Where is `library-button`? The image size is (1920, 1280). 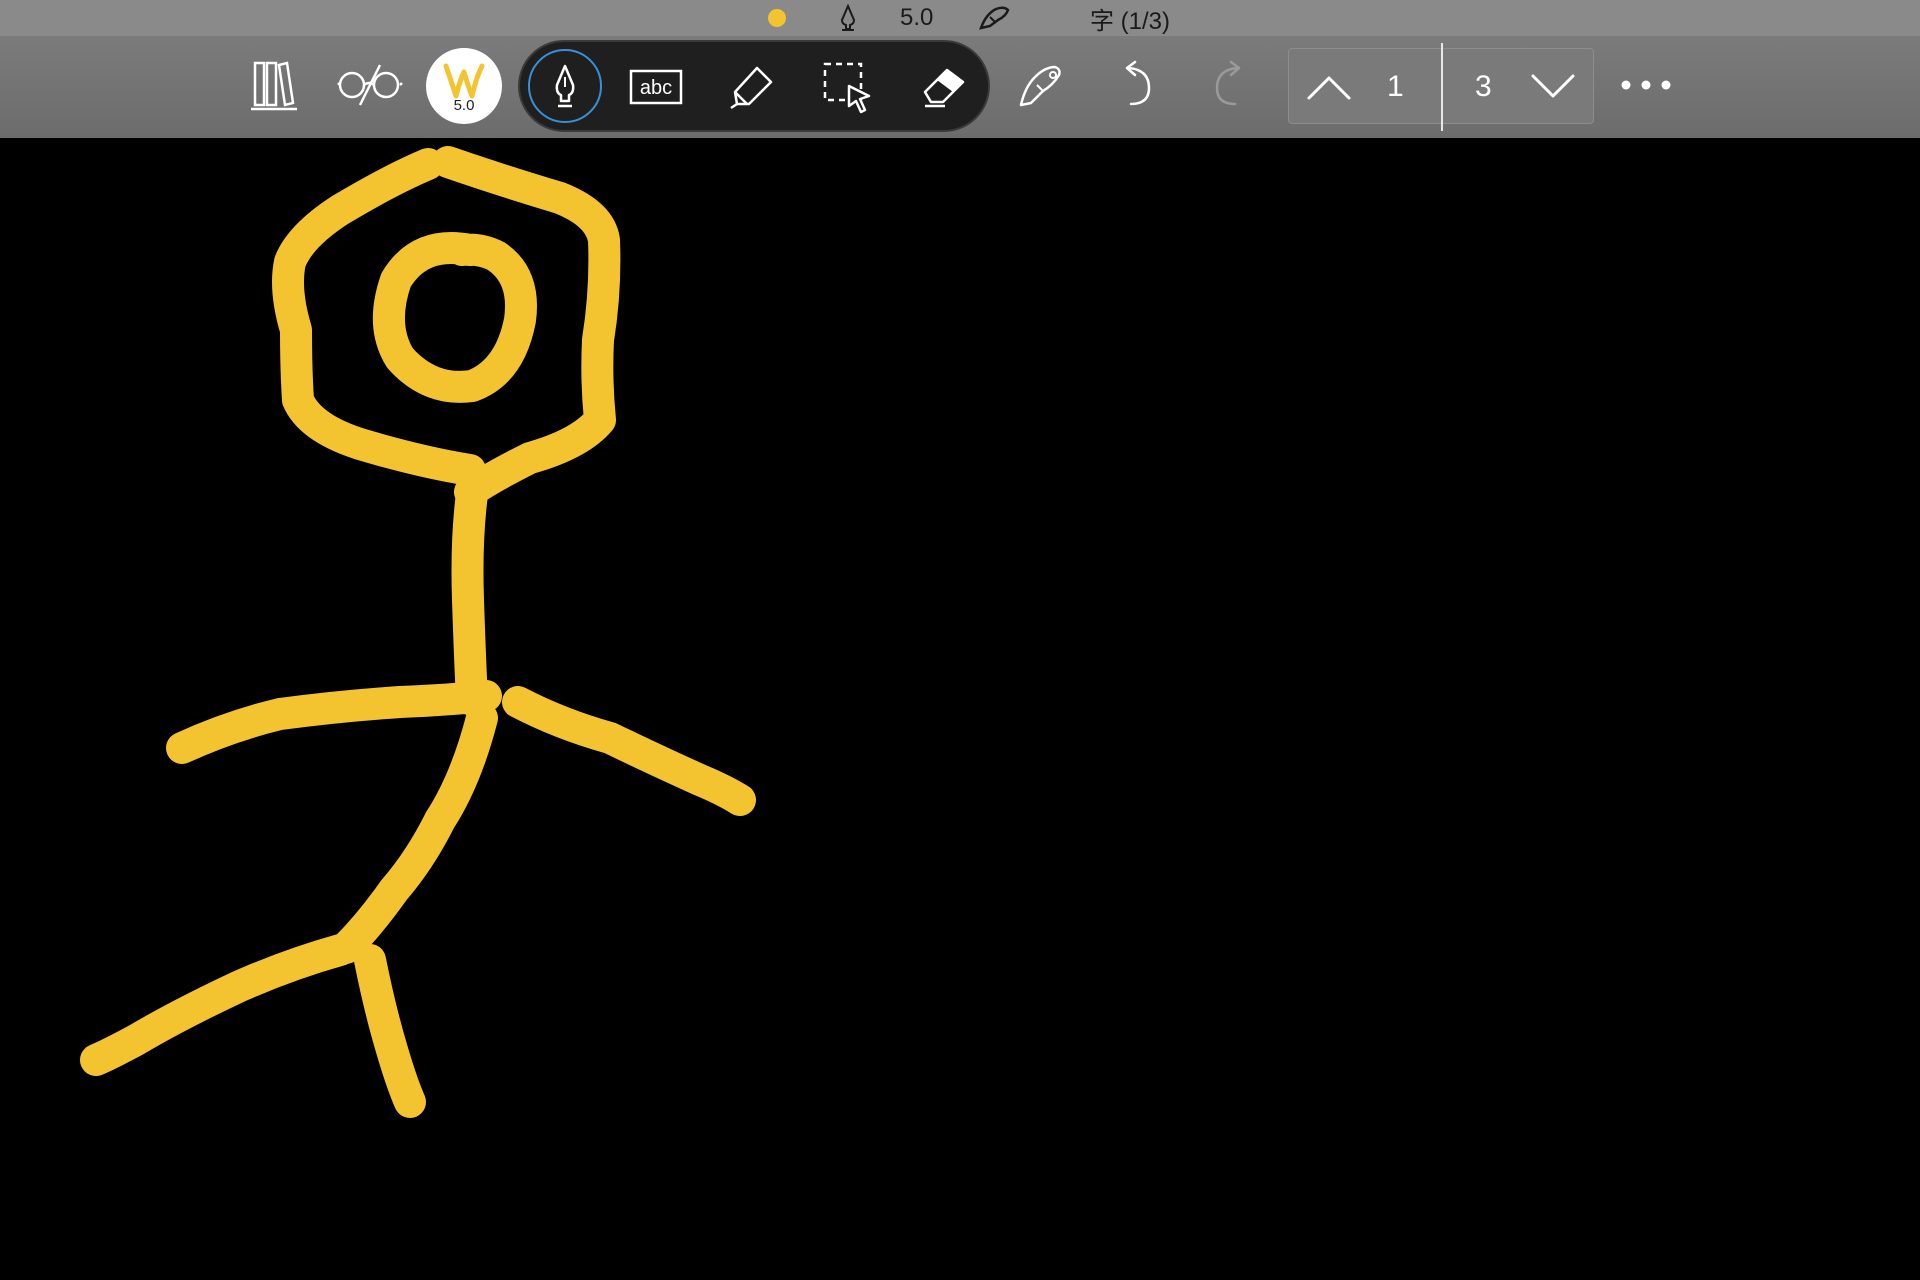 library-button is located at coordinates (274, 85).